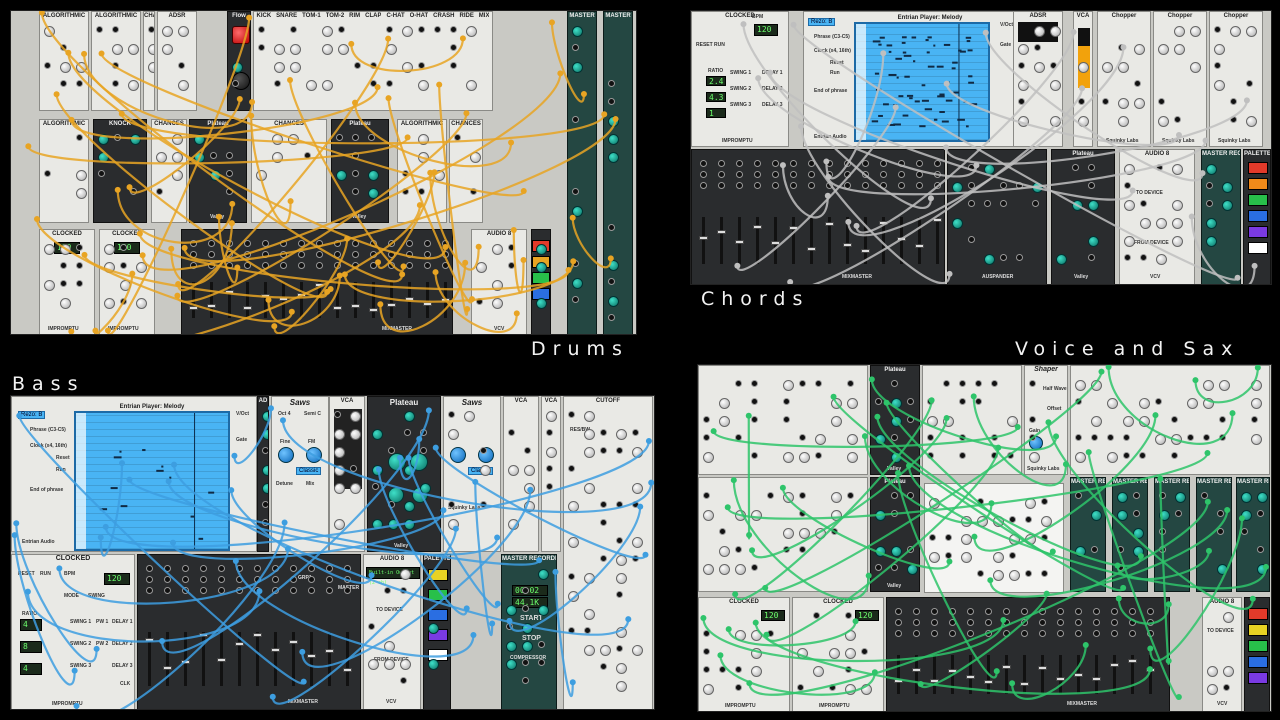 This screenshot has height=720, width=1280. Describe the element at coordinates (1258, 184) in the screenshot. I see `palette-orange-swatch` at that location.